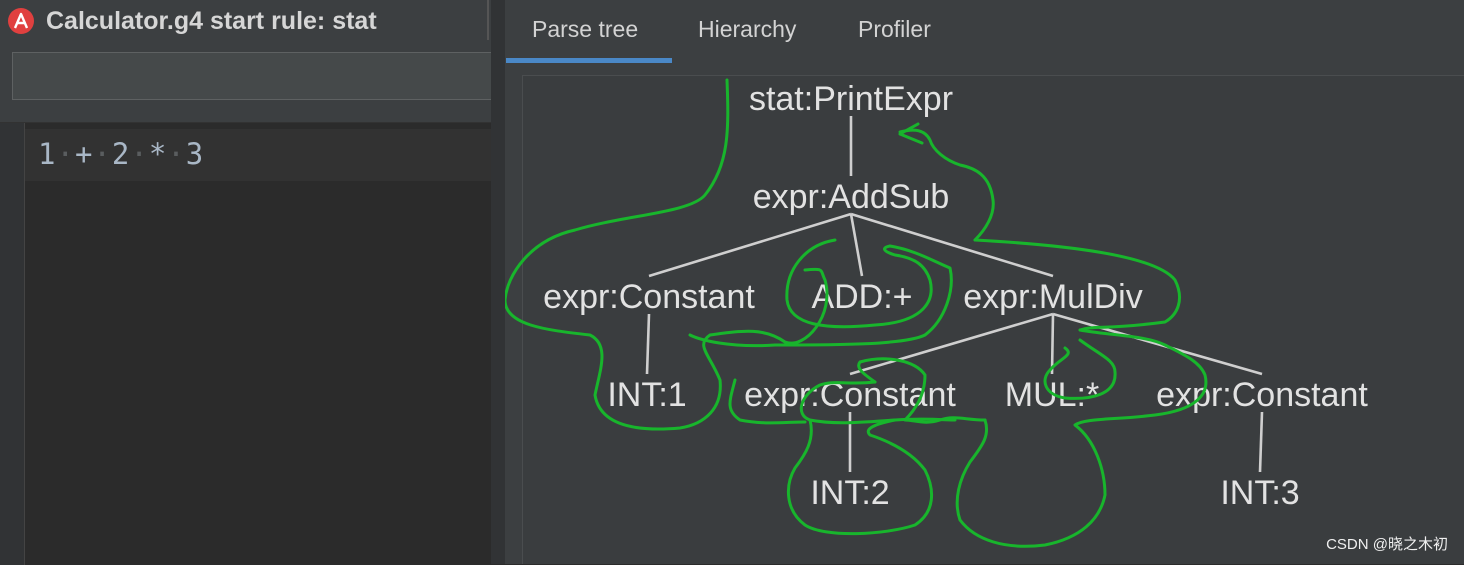 This screenshot has width=1464, height=565. I want to click on input-text-field, so click(254, 76).